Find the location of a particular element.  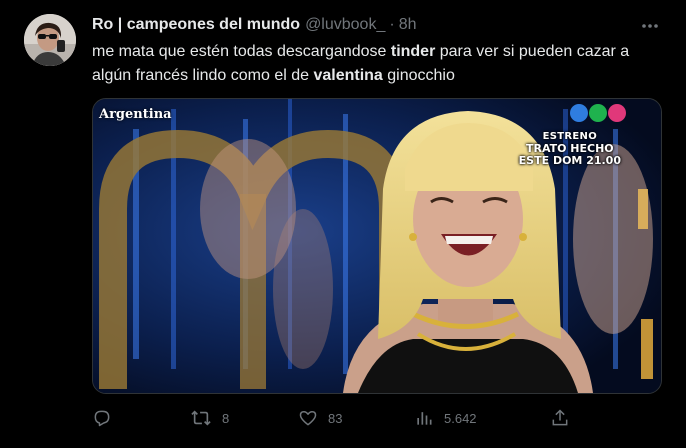

reply-icon is located at coordinates (102, 418).